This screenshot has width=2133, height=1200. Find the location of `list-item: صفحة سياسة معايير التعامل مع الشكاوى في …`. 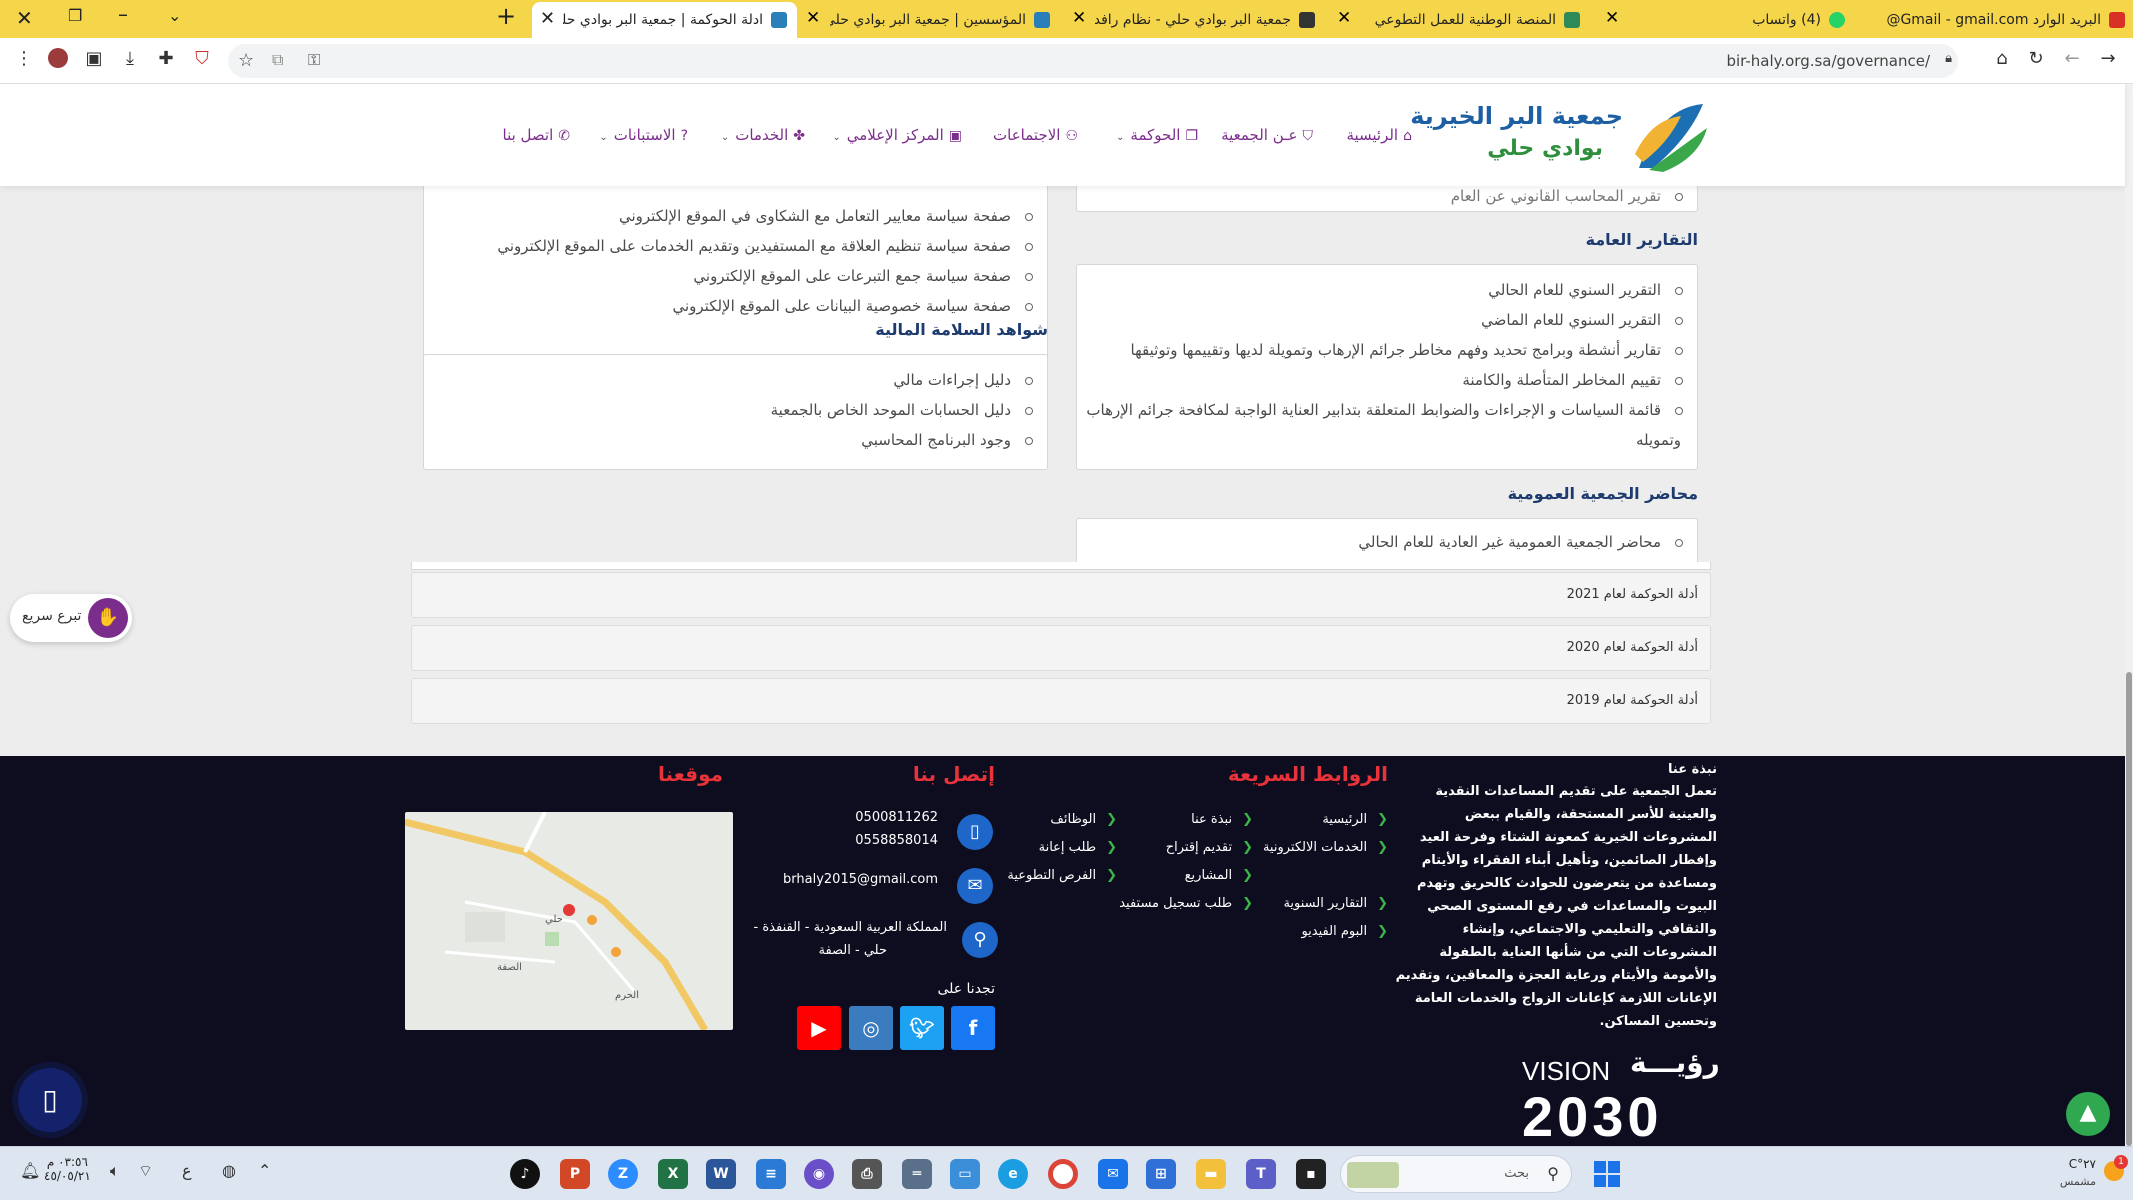

list-item: صفحة سياسة معايير التعامل مع الشكاوى في … is located at coordinates (826, 216).